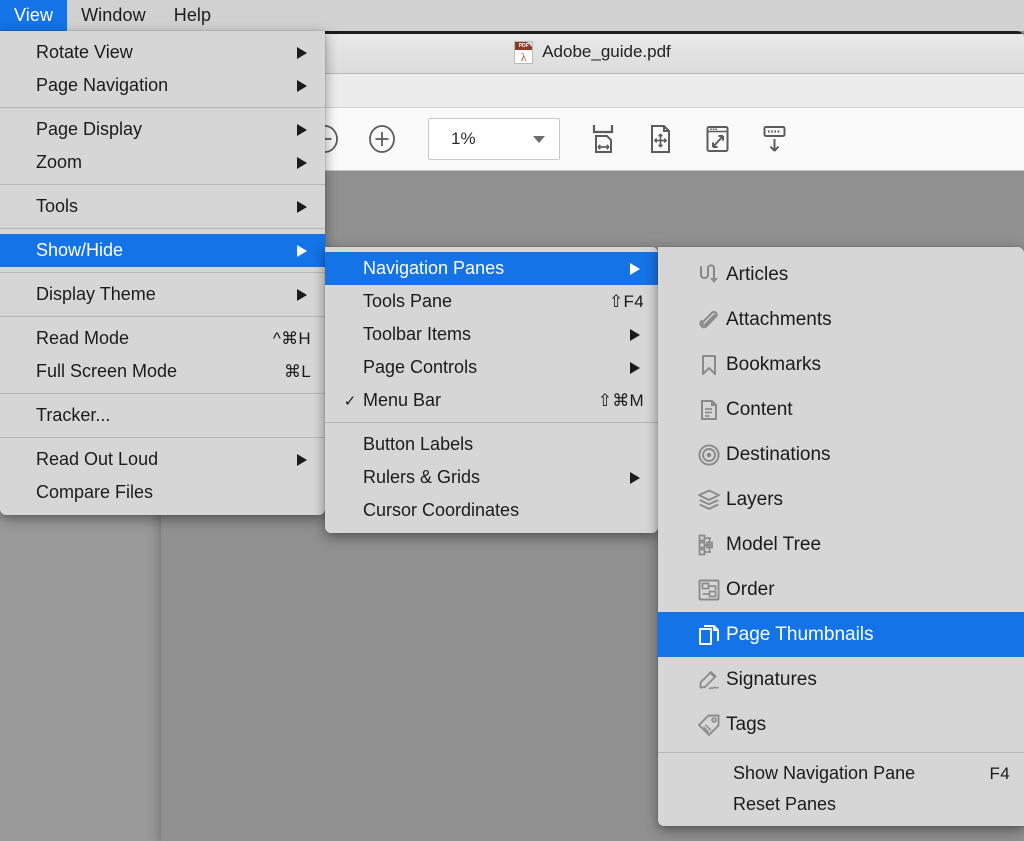  Describe the element at coordinates (291, 338) in the screenshot. I see `menu-item-shortcut: ^⌘H` at that location.